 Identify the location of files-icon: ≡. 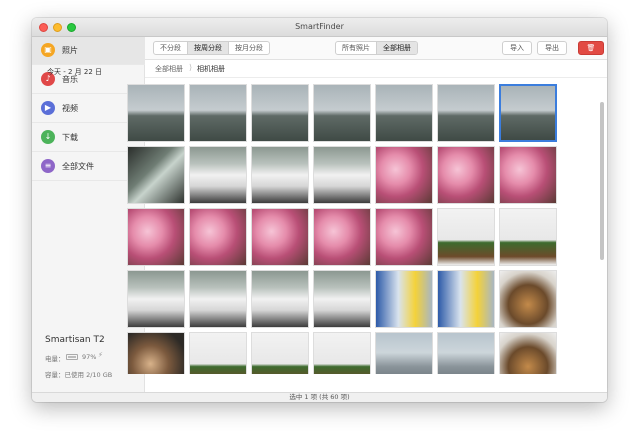
(48, 166).